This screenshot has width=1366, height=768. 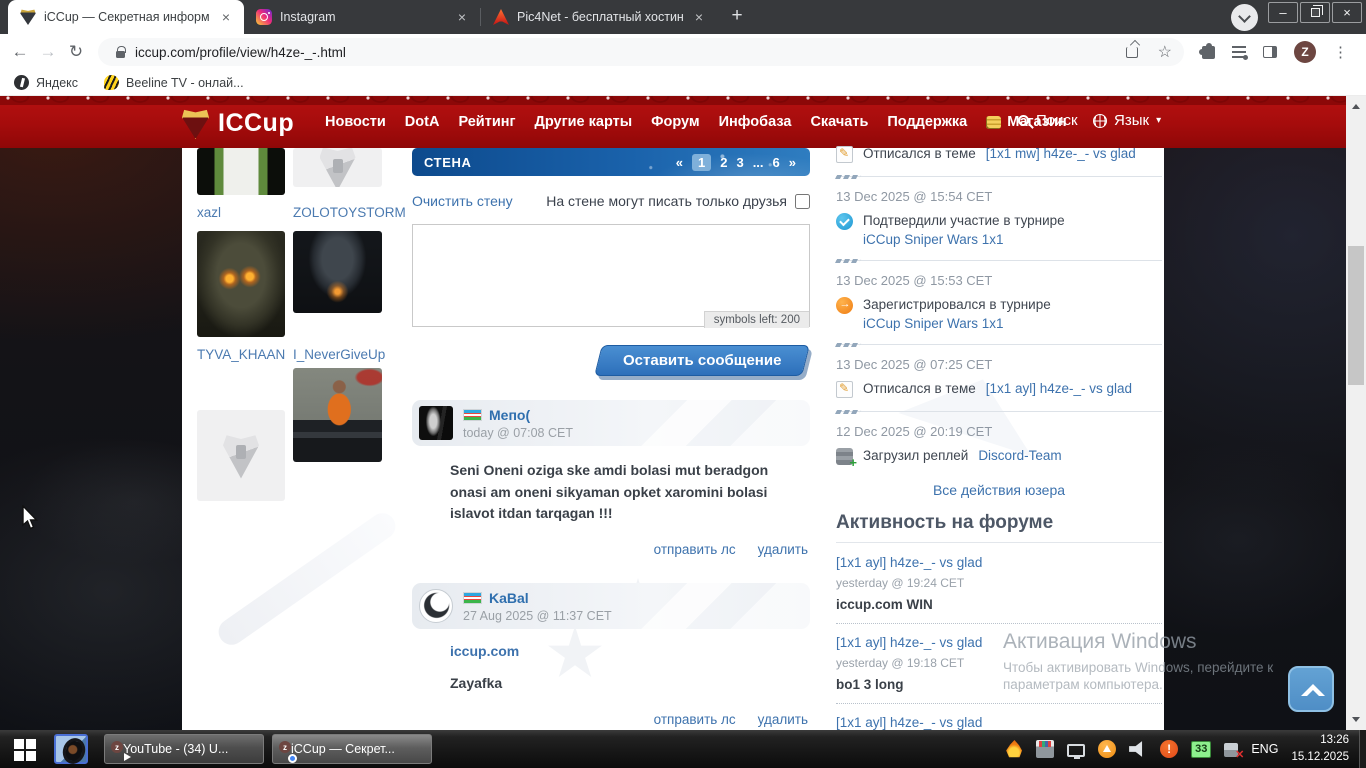 I want to click on page-link: 2, so click(x=723, y=162).